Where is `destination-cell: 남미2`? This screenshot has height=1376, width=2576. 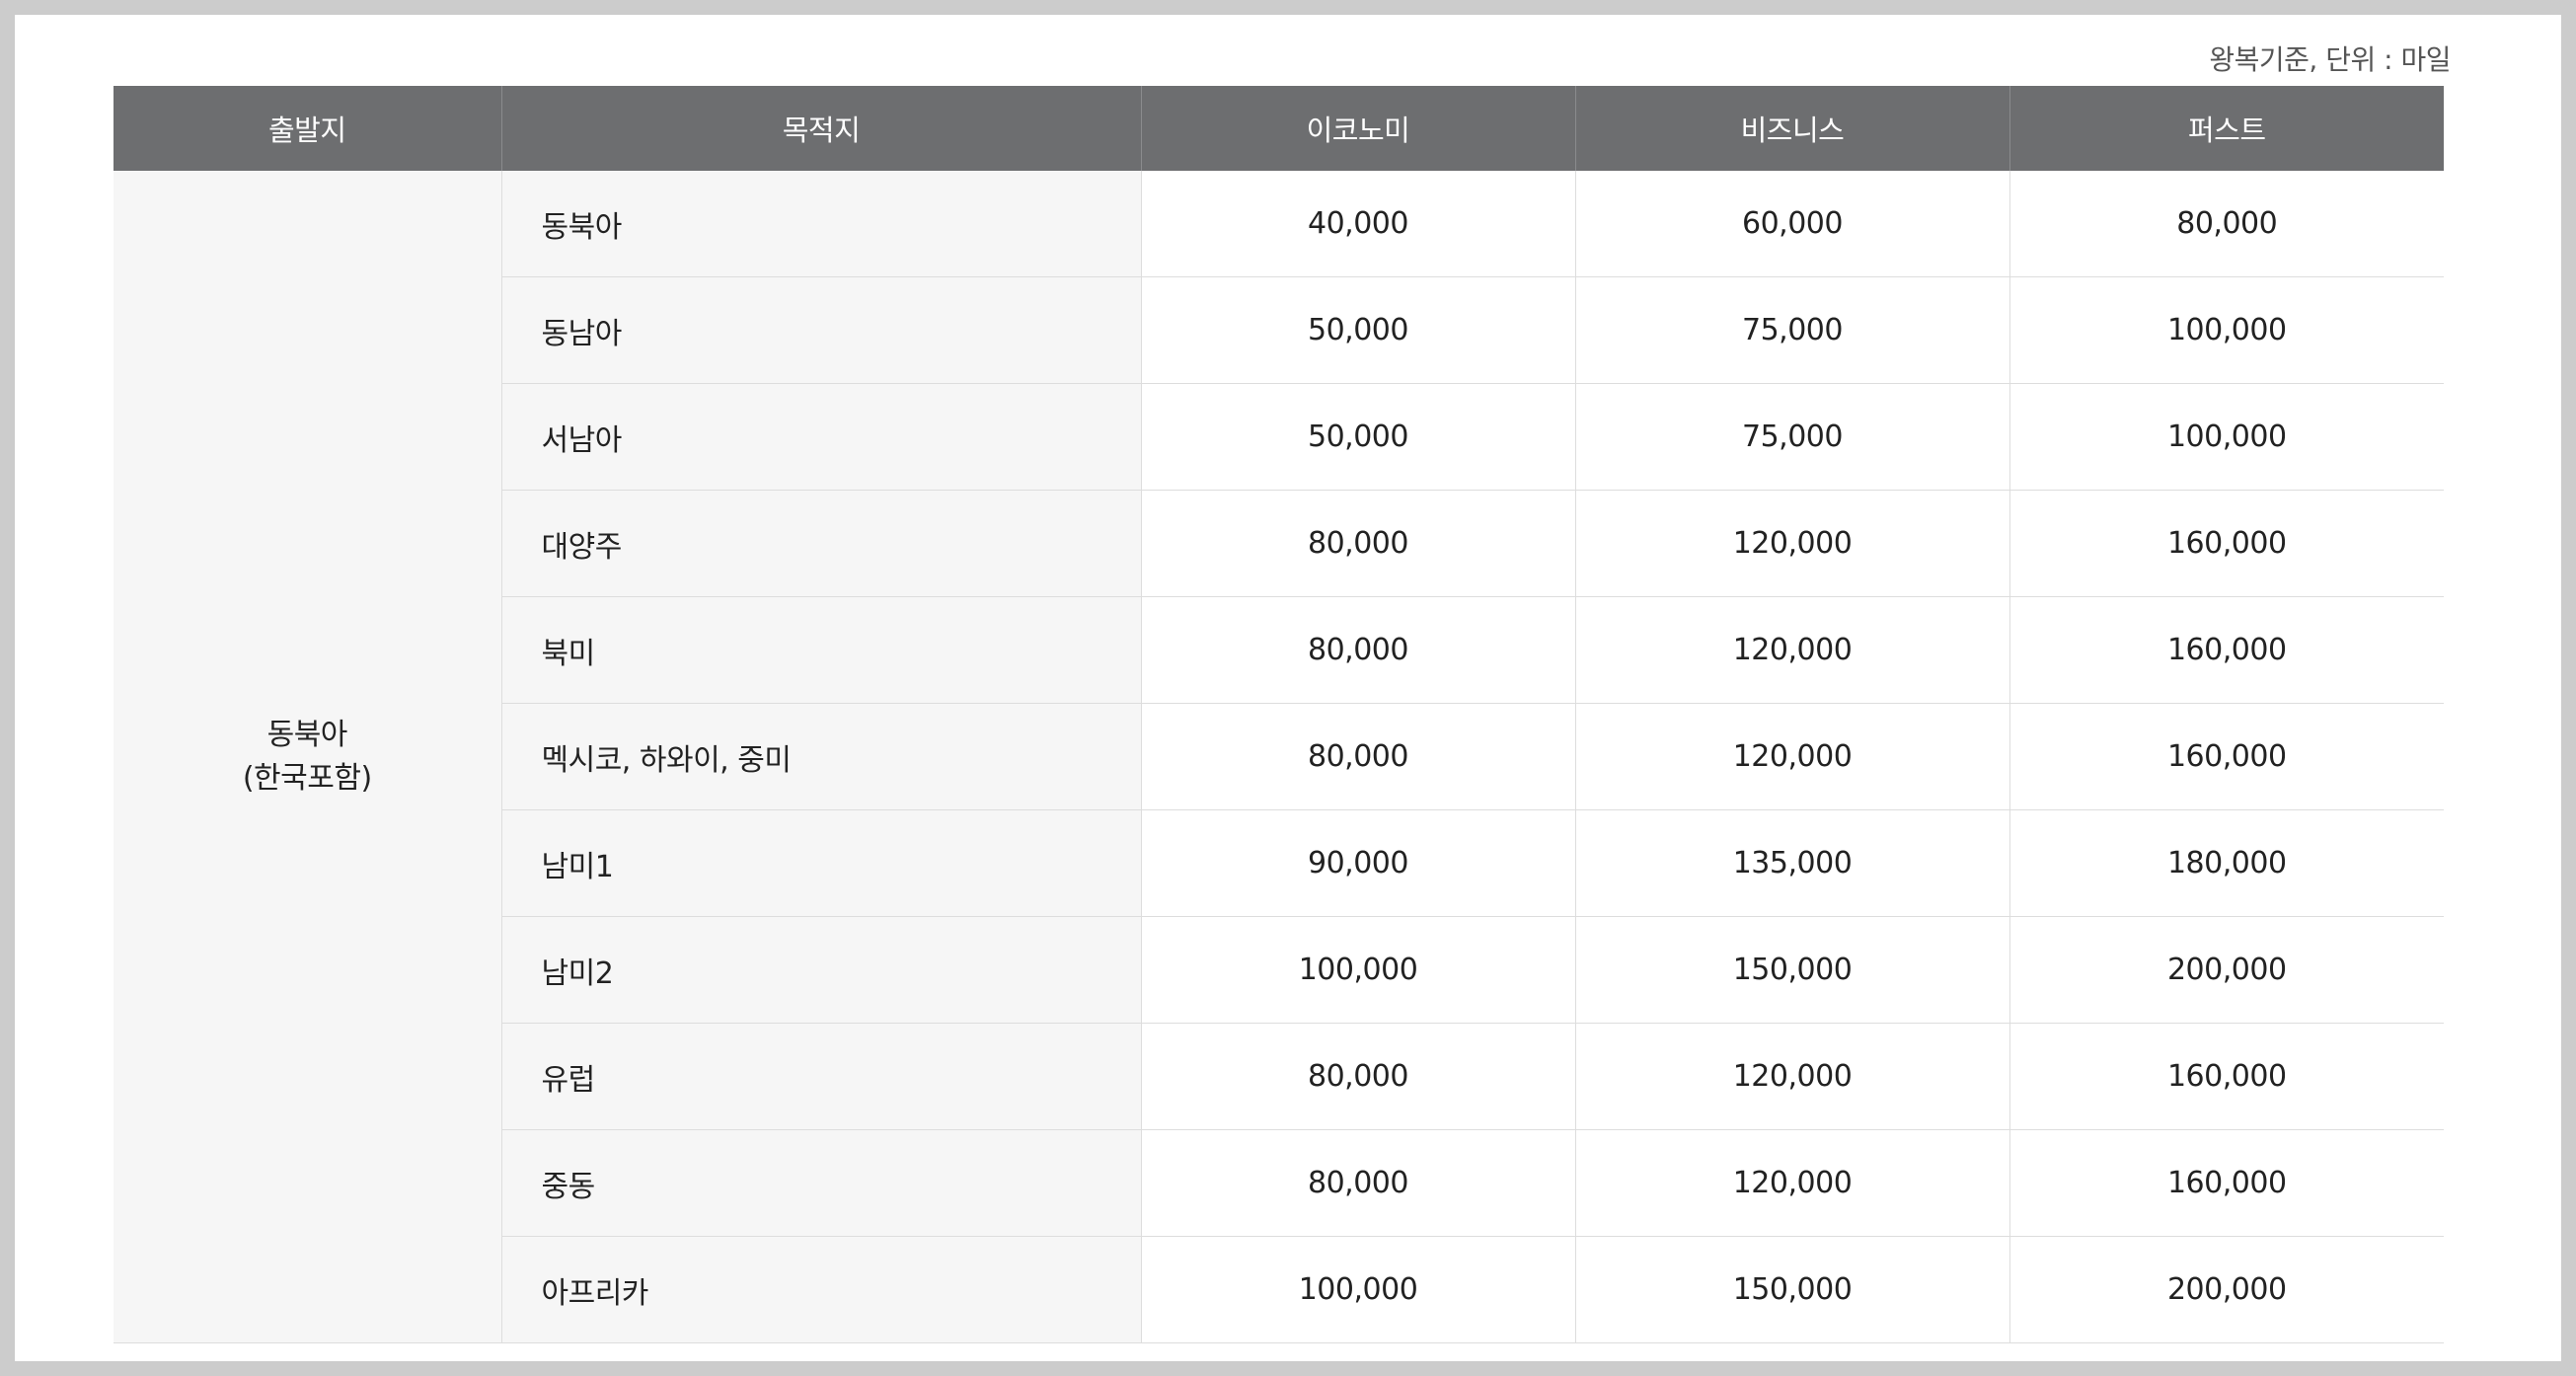
destination-cell: 남미2 is located at coordinates (821, 970).